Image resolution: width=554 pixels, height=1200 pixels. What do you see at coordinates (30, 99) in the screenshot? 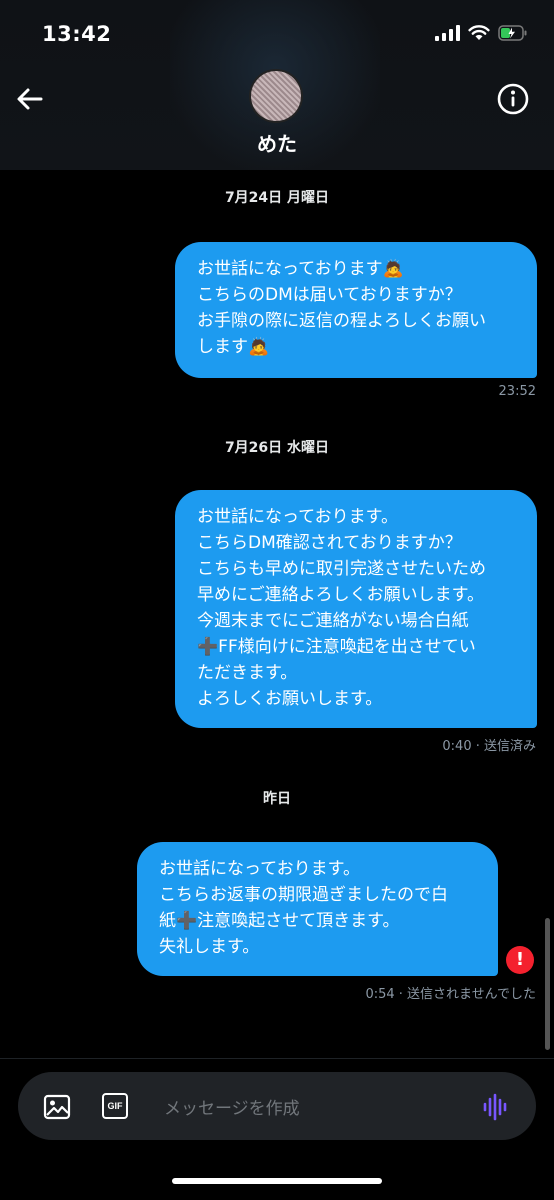
I see `back-arrow-icon` at bounding box center [30, 99].